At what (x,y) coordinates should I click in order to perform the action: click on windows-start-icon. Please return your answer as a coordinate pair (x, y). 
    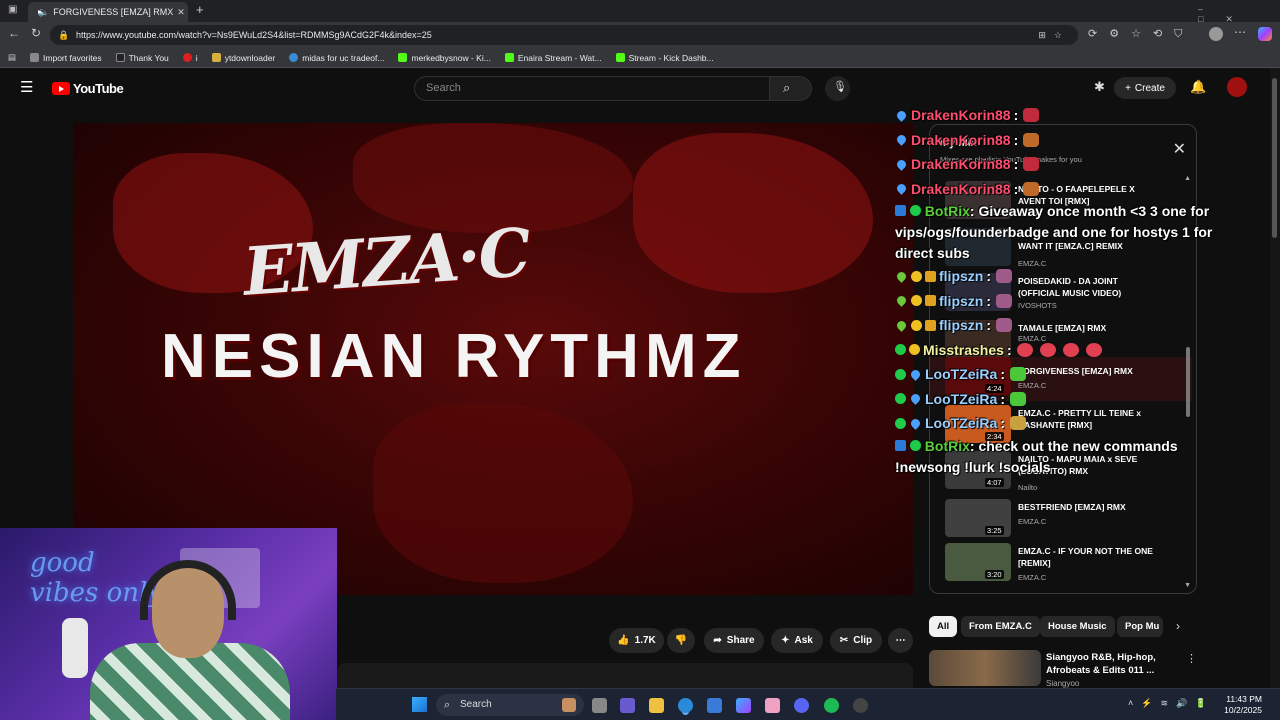
    Looking at the image, I should click on (419, 704).